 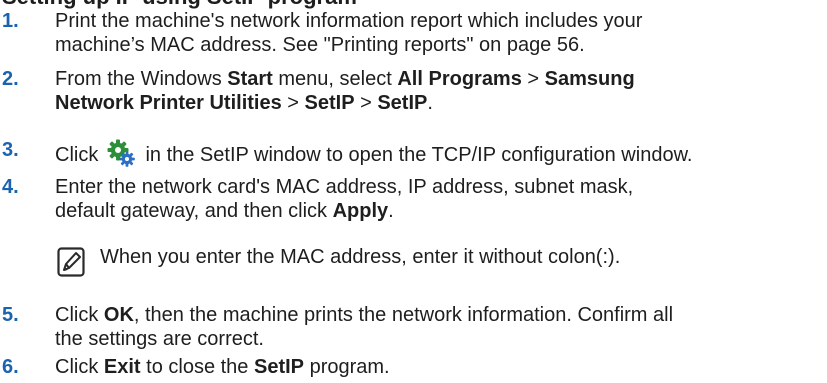 What do you see at coordinates (360, 211) in the screenshot?
I see `button-label-apply: Apply` at bounding box center [360, 211].